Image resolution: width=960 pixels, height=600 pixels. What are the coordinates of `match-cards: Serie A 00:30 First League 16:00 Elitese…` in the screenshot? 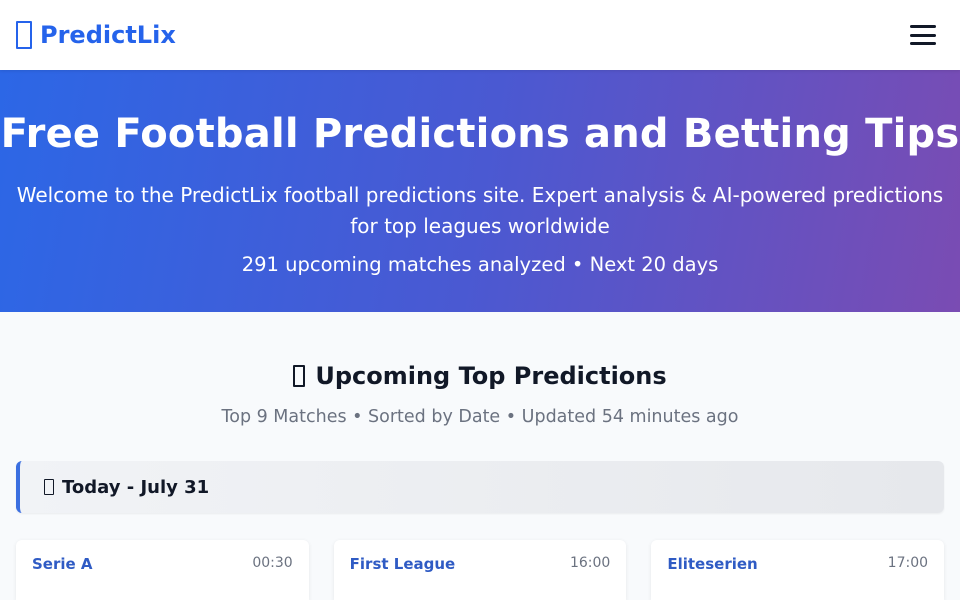 It's located at (480, 570).